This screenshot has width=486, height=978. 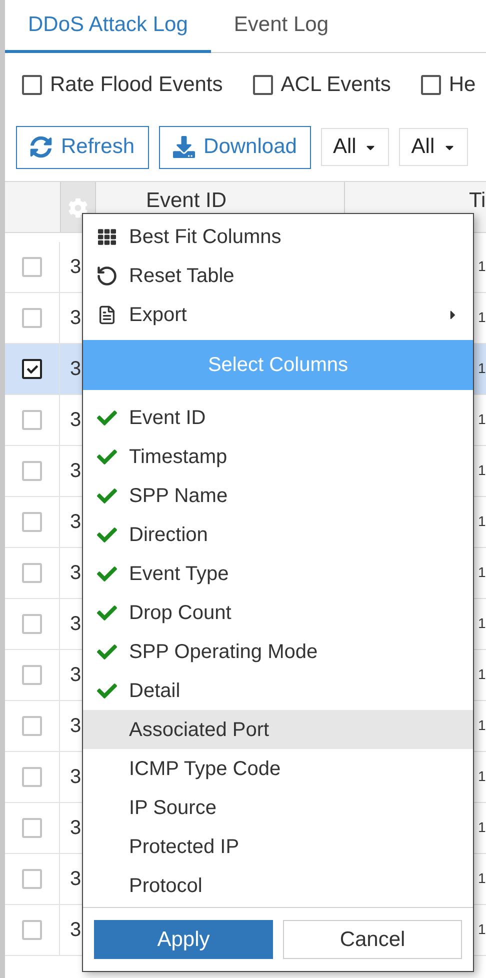 What do you see at coordinates (278, 365) in the screenshot?
I see `section-title: Select Columns` at bounding box center [278, 365].